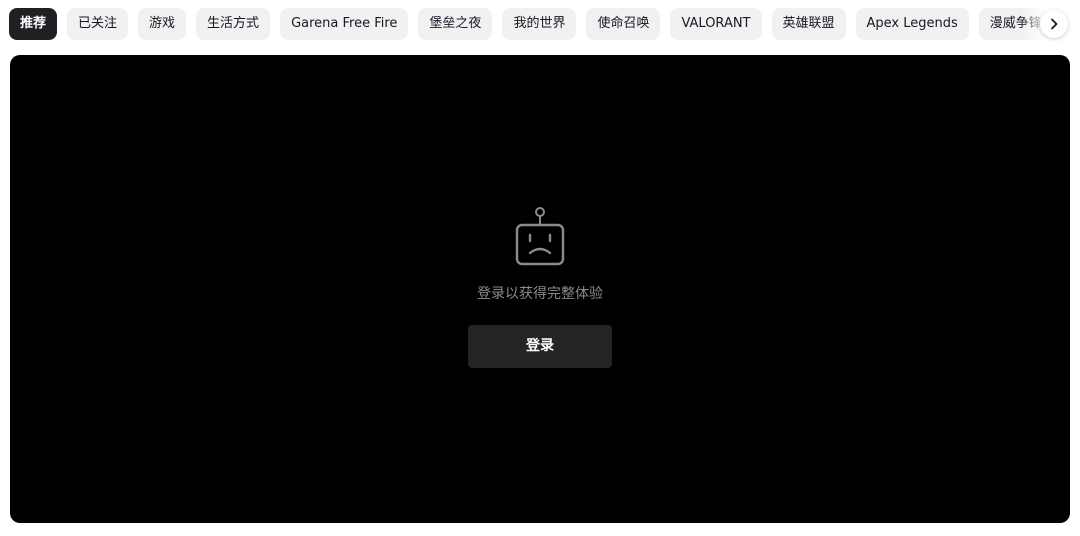 The image size is (1080, 536). I want to click on tab-fortnite: 堡垒之夜, so click(455, 24).